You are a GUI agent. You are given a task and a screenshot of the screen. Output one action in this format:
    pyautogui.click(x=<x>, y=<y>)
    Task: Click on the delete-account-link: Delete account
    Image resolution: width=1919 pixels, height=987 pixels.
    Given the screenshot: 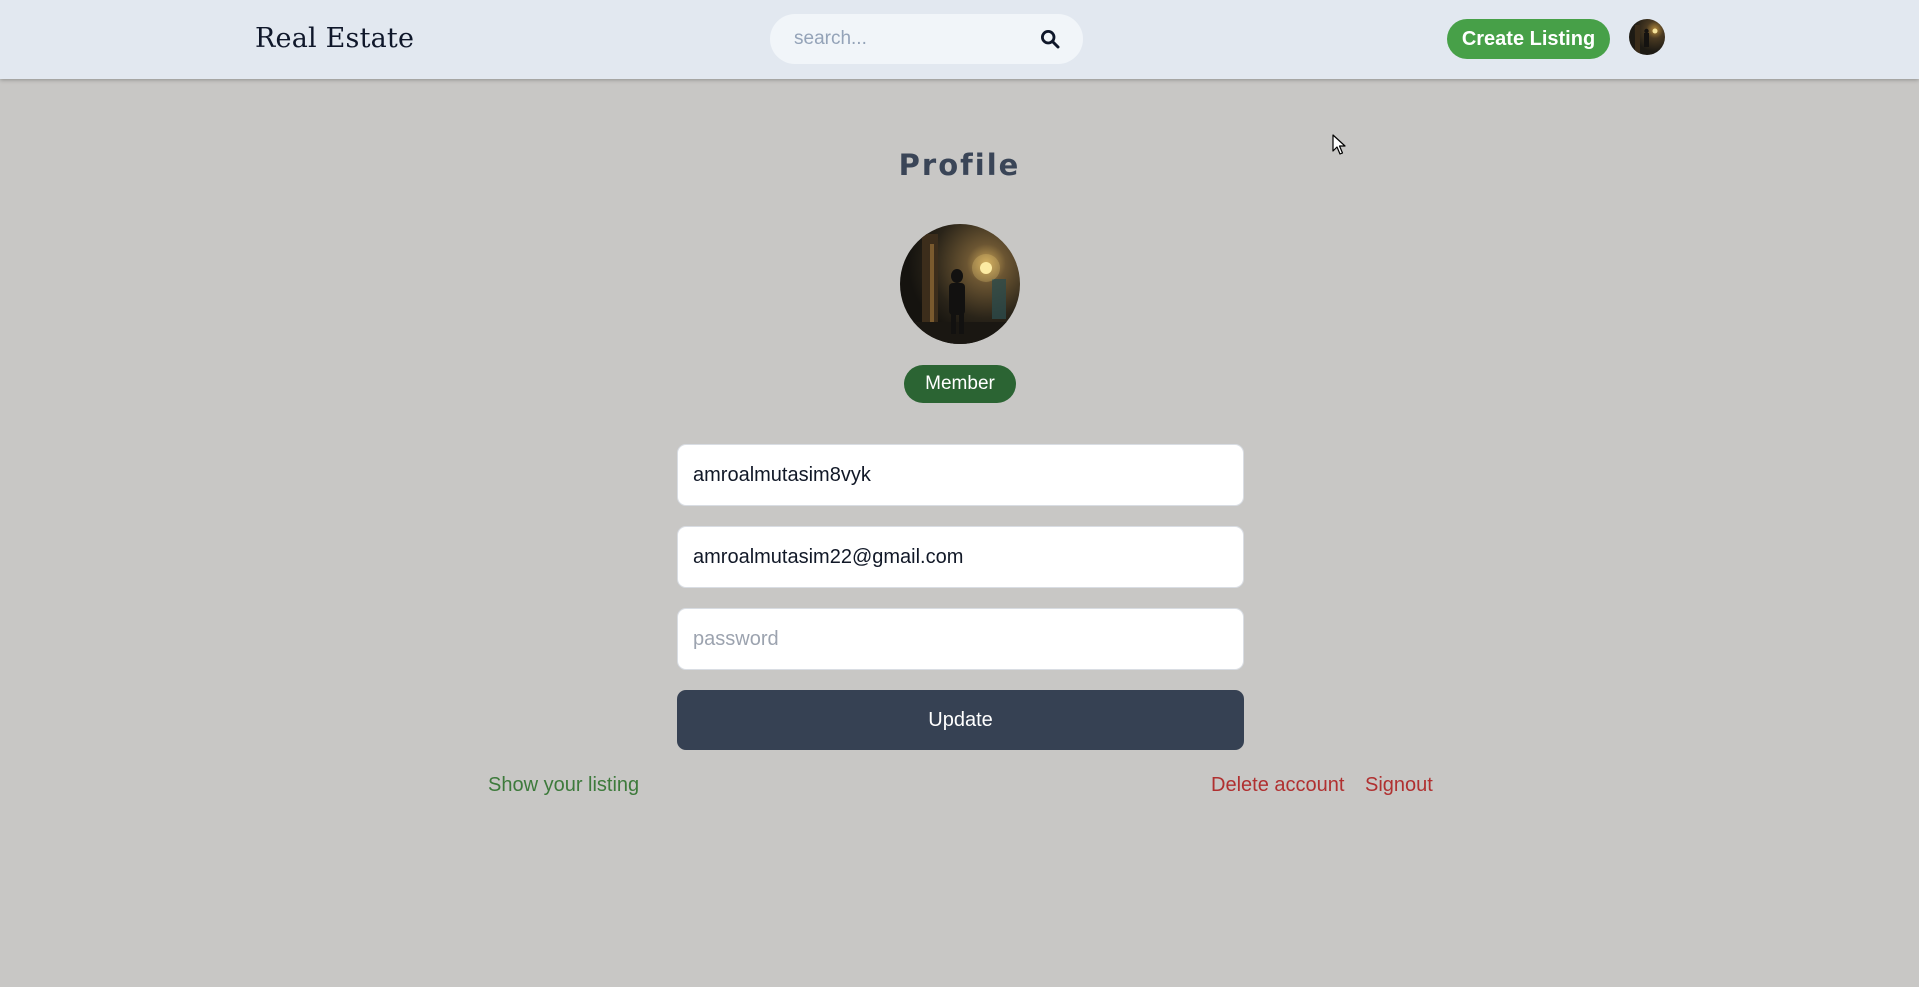 What is the action you would take?
    pyautogui.click(x=1277, y=785)
    